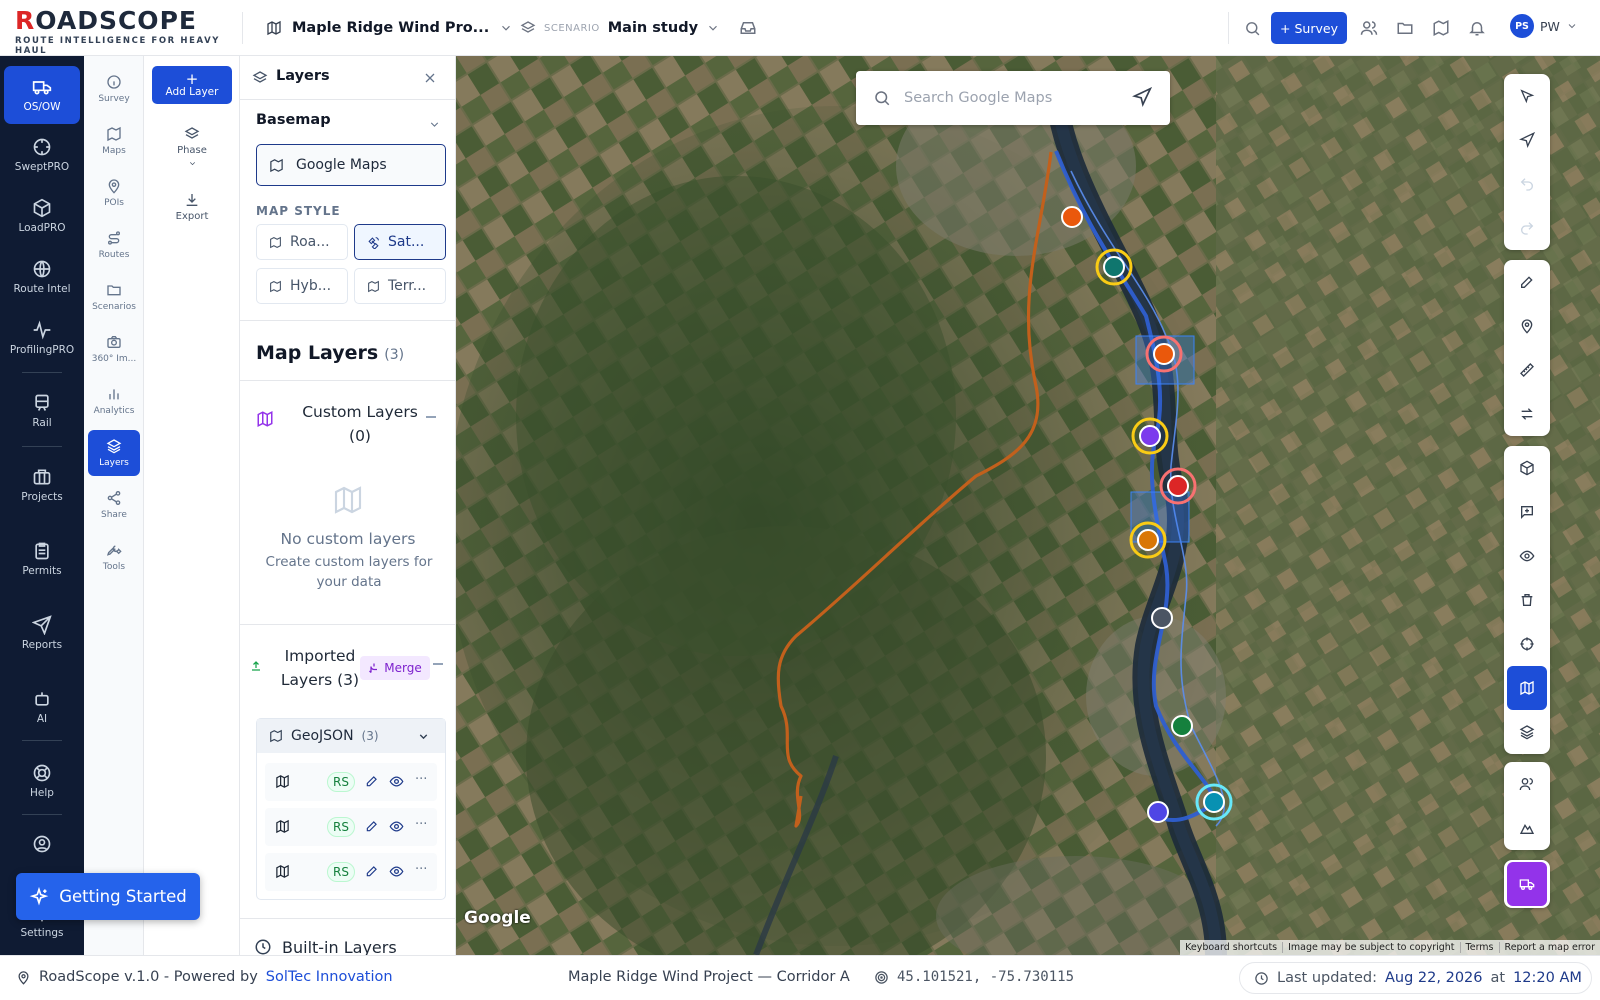 The image size is (1600, 1000). I want to click on map-search-box, so click(1013, 98).